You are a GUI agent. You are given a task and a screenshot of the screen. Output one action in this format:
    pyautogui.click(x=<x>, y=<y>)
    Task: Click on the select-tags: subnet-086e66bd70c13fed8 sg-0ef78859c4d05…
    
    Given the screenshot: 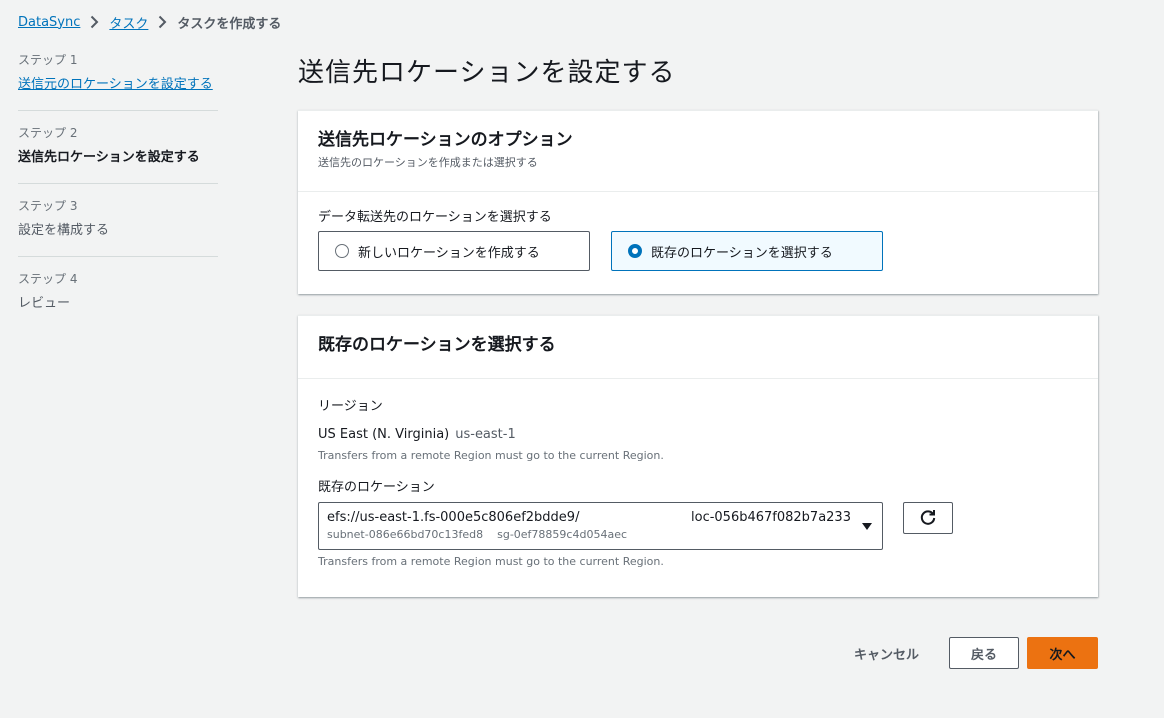 What is the action you would take?
    pyautogui.click(x=600, y=534)
    